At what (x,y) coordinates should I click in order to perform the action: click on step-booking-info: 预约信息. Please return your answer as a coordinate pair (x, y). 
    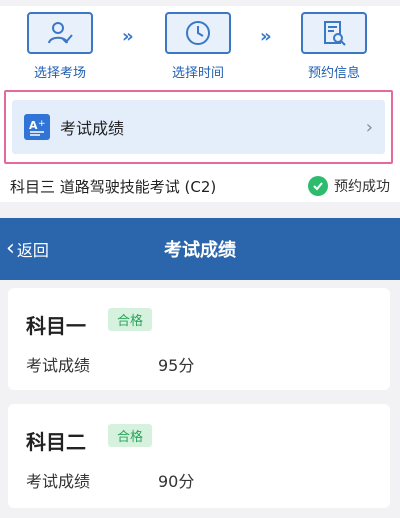
    Looking at the image, I should click on (334, 46).